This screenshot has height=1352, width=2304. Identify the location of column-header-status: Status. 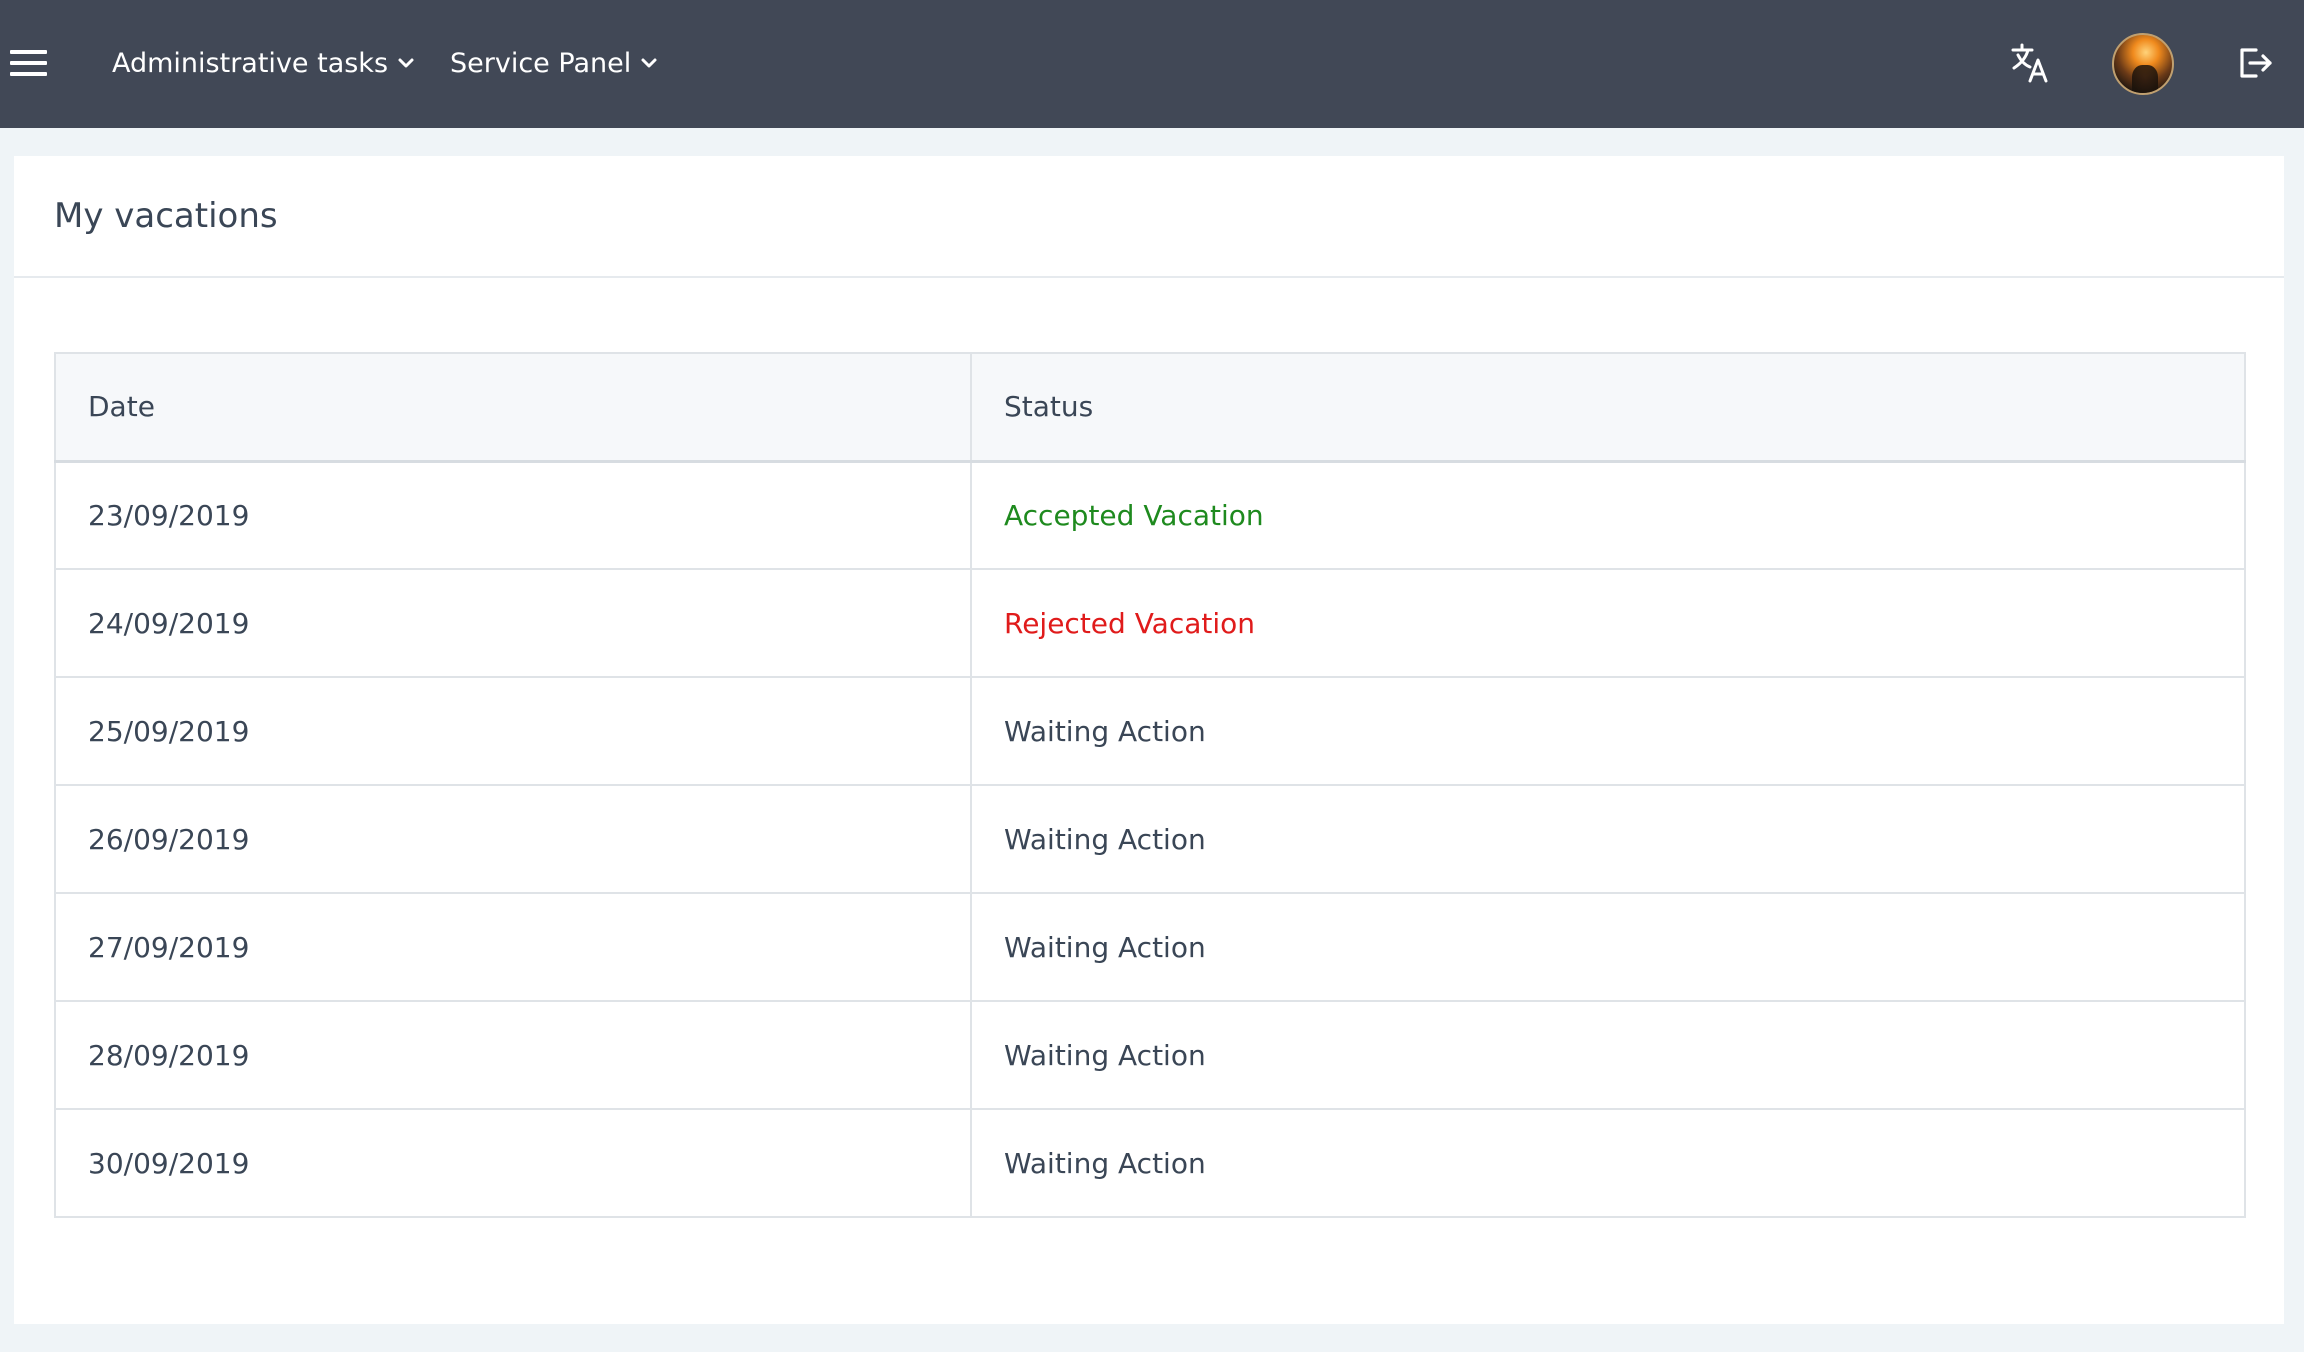
(1608, 407).